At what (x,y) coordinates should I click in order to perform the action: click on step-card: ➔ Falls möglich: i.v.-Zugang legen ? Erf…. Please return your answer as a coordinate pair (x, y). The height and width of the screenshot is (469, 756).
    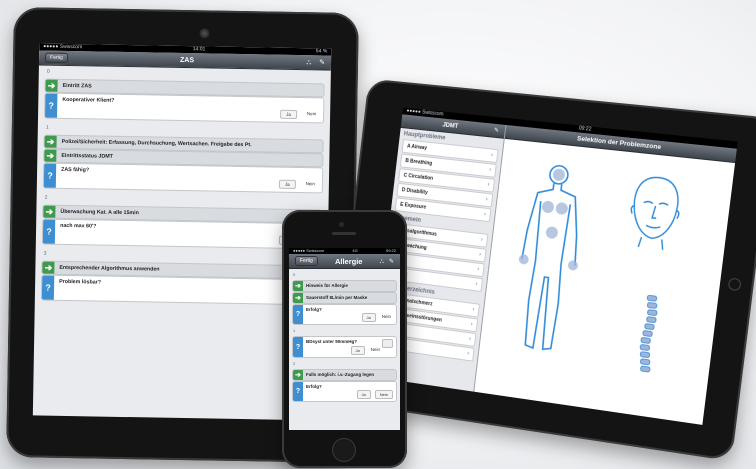
    Looking at the image, I should click on (344, 385).